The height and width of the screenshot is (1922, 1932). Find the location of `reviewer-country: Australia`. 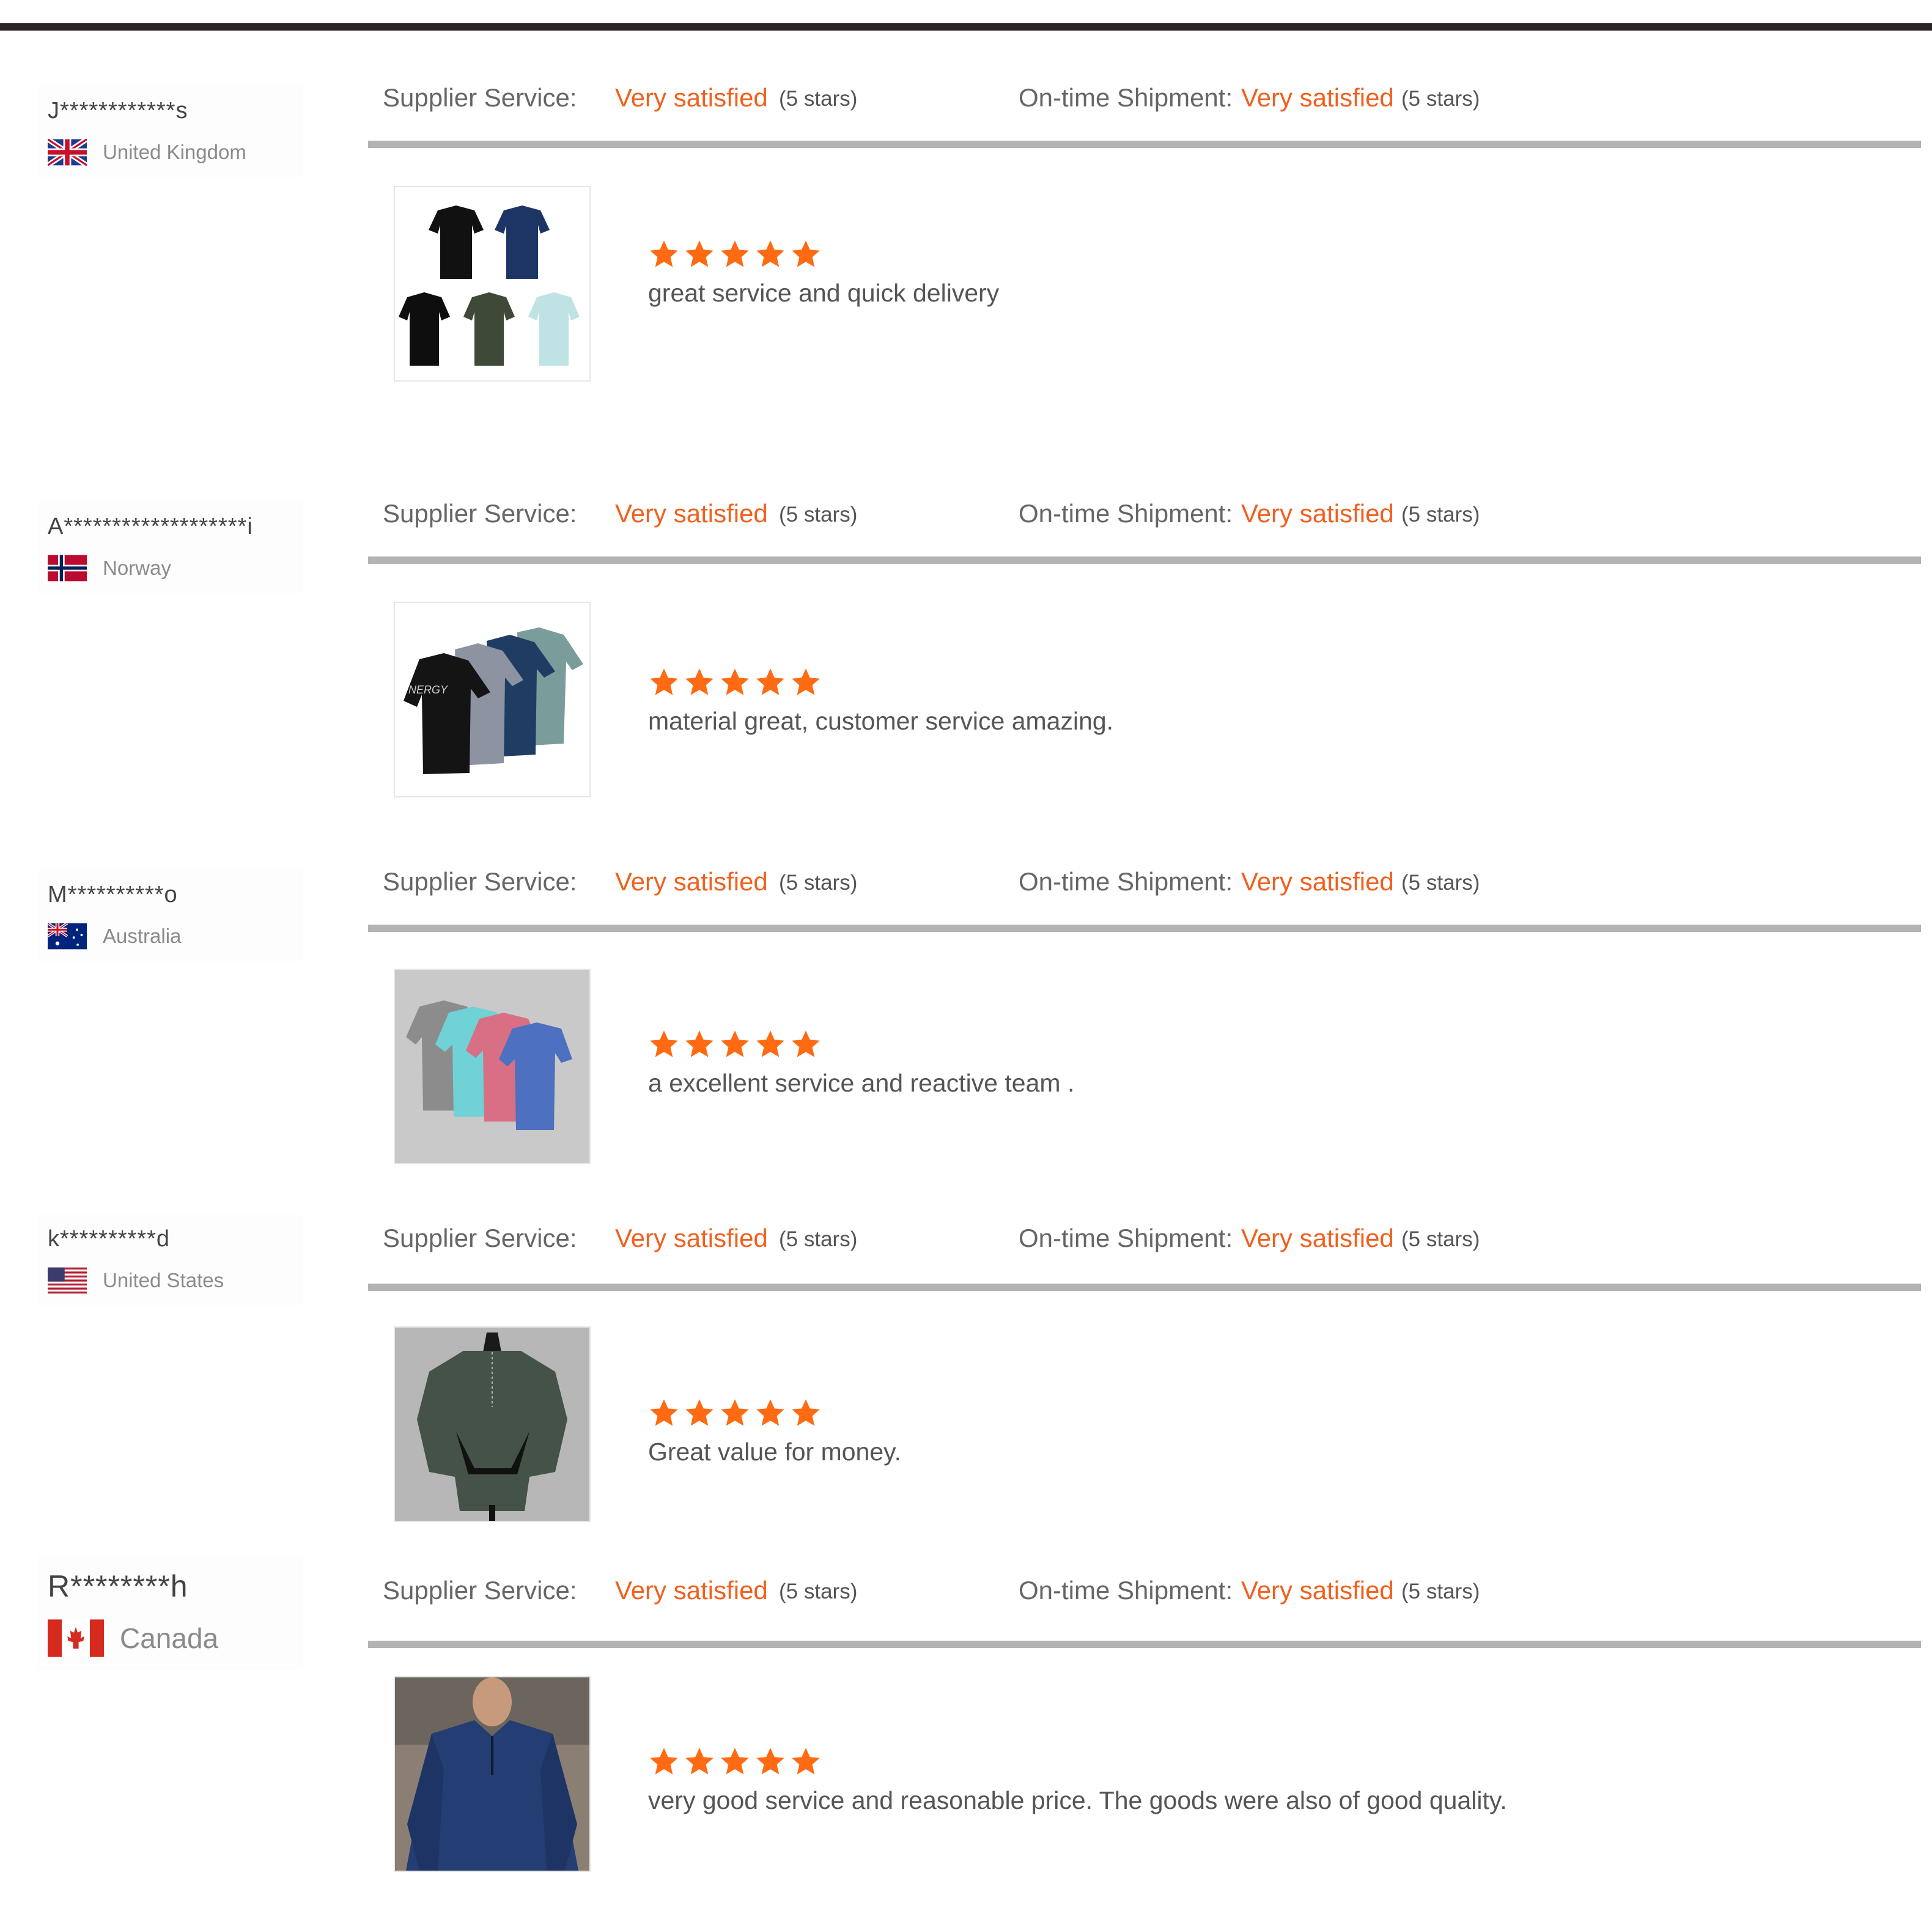

reviewer-country: Australia is located at coordinates (170, 936).